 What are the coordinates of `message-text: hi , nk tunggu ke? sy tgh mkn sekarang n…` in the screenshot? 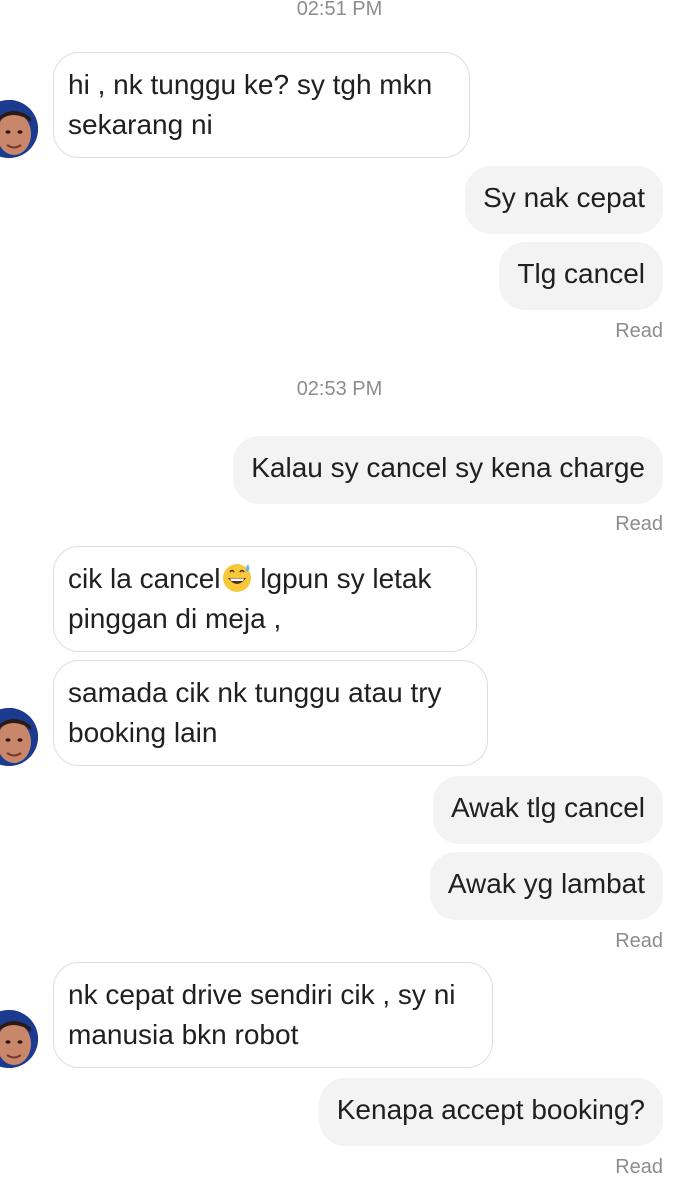 It's located at (250, 104).